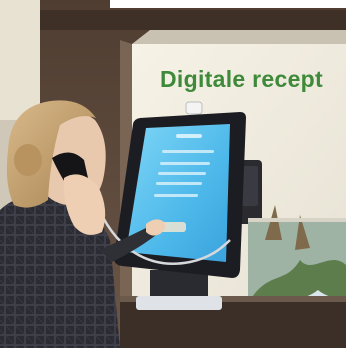 This screenshot has width=346, height=348. Describe the element at coordinates (193, 20) in the screenshot. I see `cabinet-top-trim` at that location.